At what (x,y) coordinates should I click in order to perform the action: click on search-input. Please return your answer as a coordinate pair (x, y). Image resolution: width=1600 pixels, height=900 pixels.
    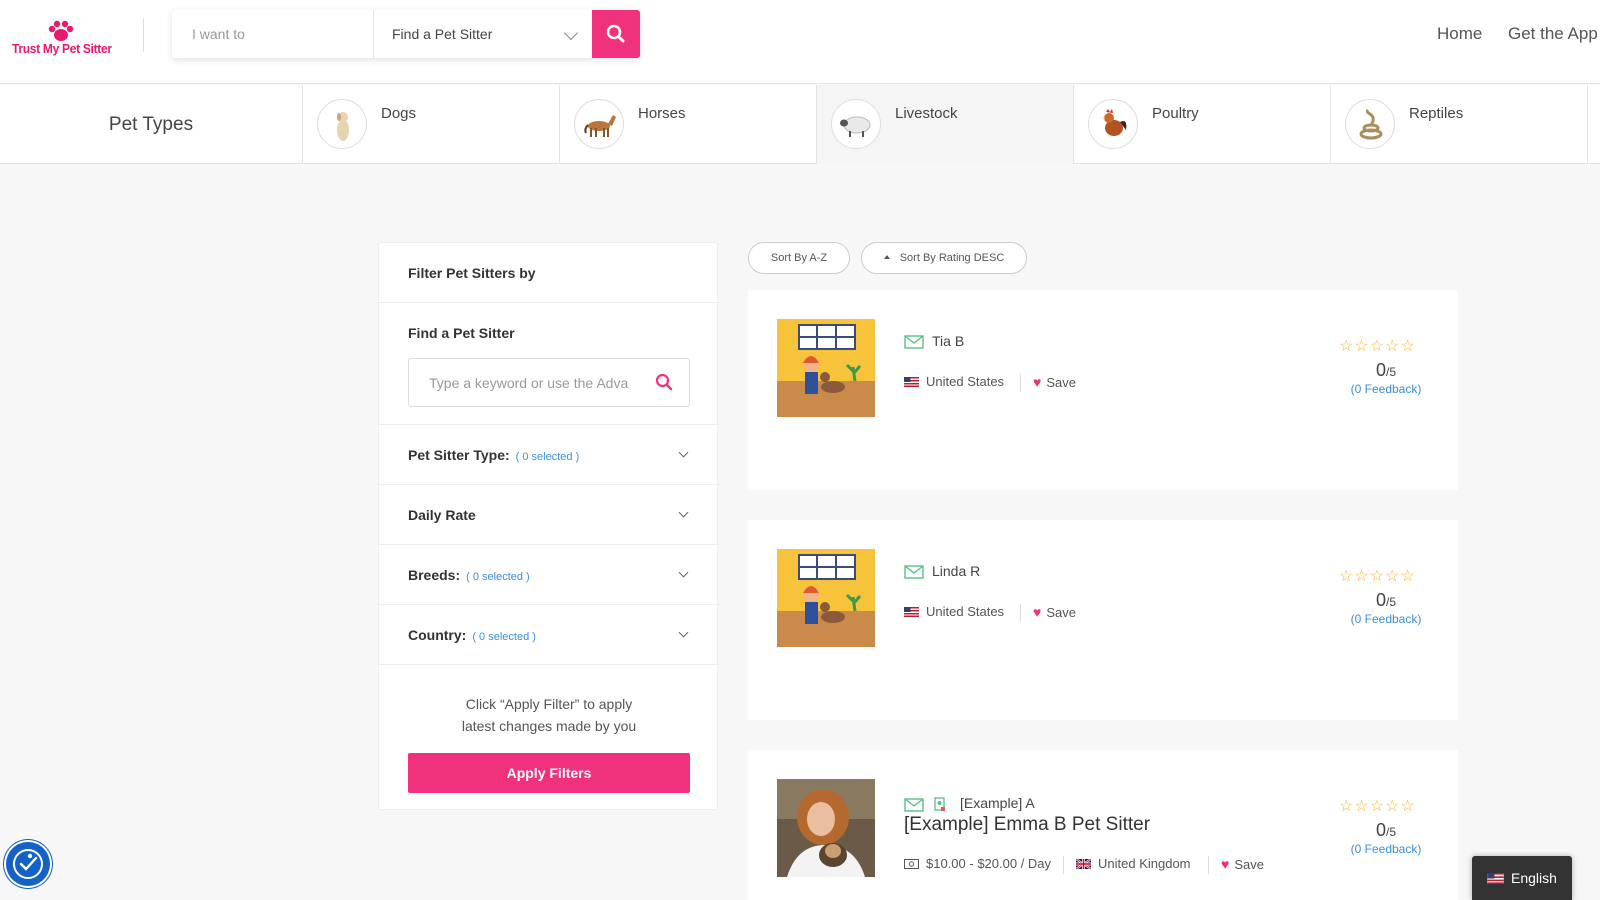
    Looking at the image, I should click on (273, 34).